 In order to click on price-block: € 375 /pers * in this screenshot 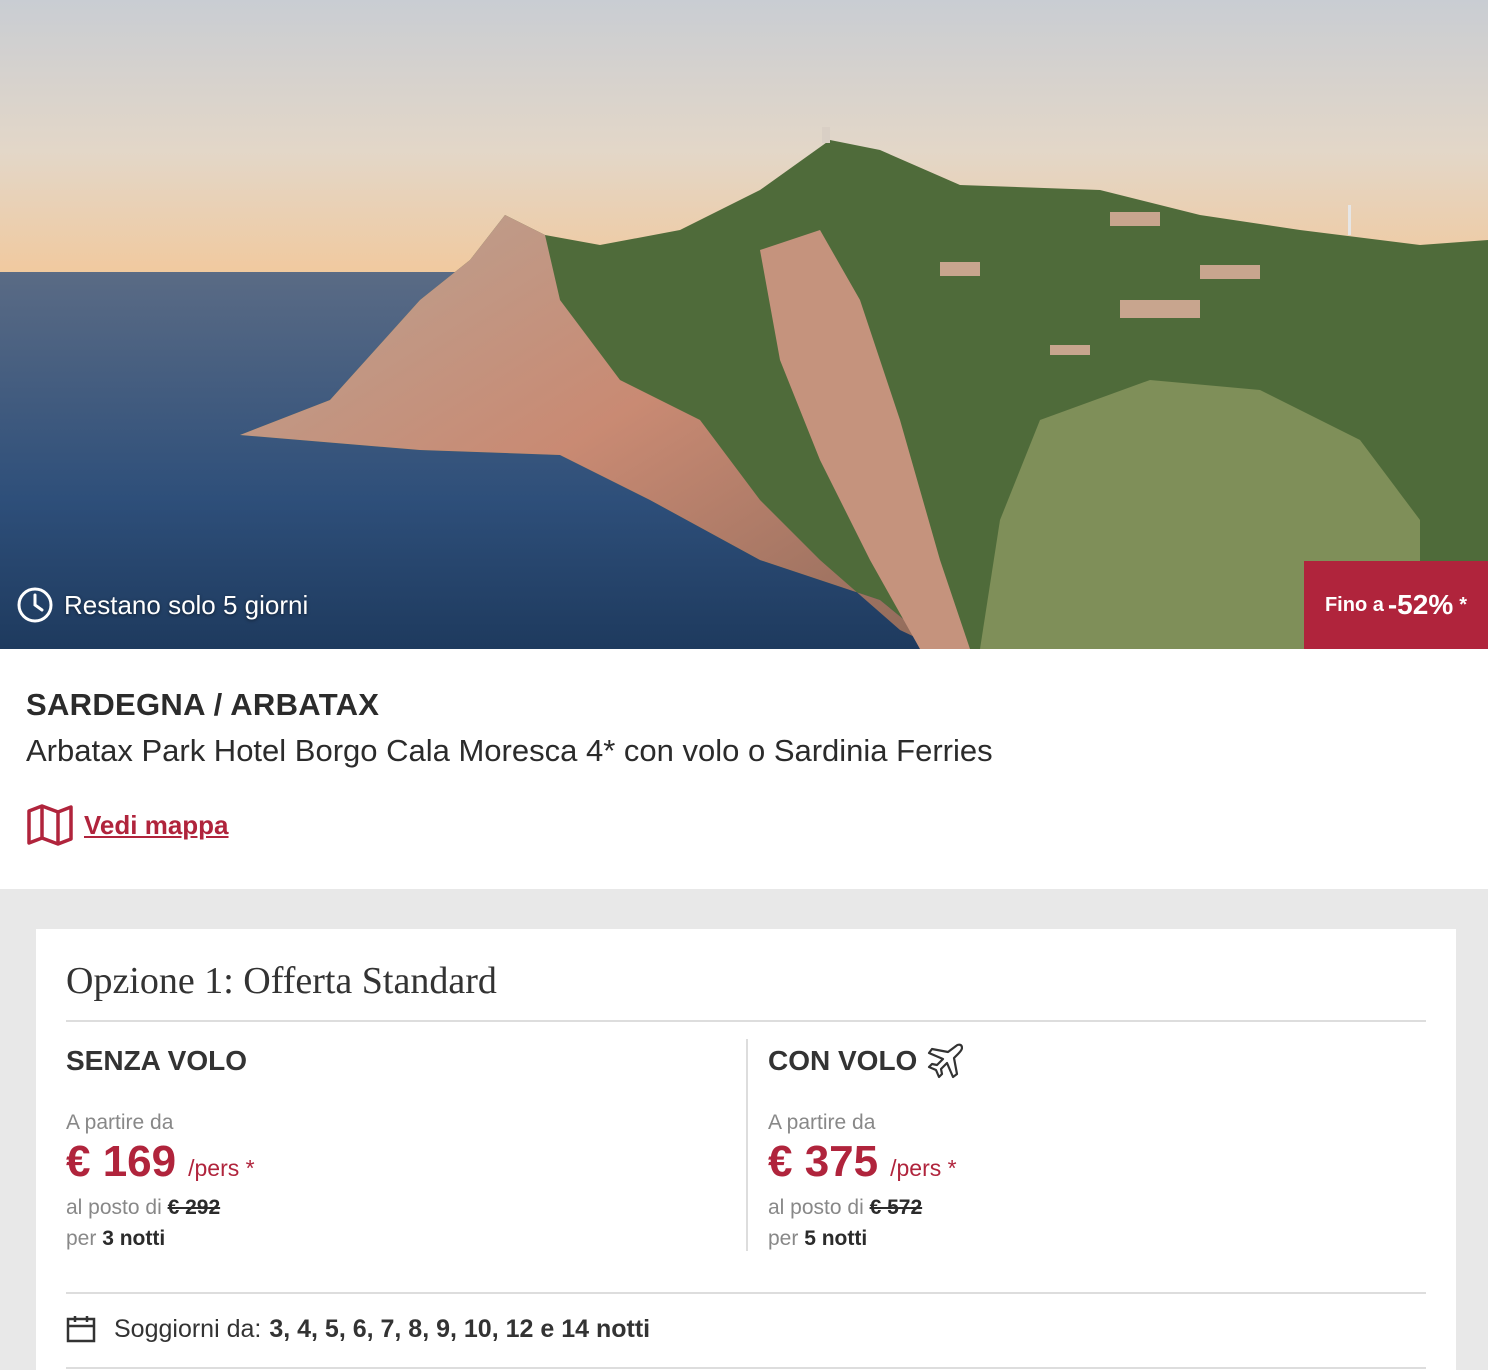, I will do `click(862, 1162)`.